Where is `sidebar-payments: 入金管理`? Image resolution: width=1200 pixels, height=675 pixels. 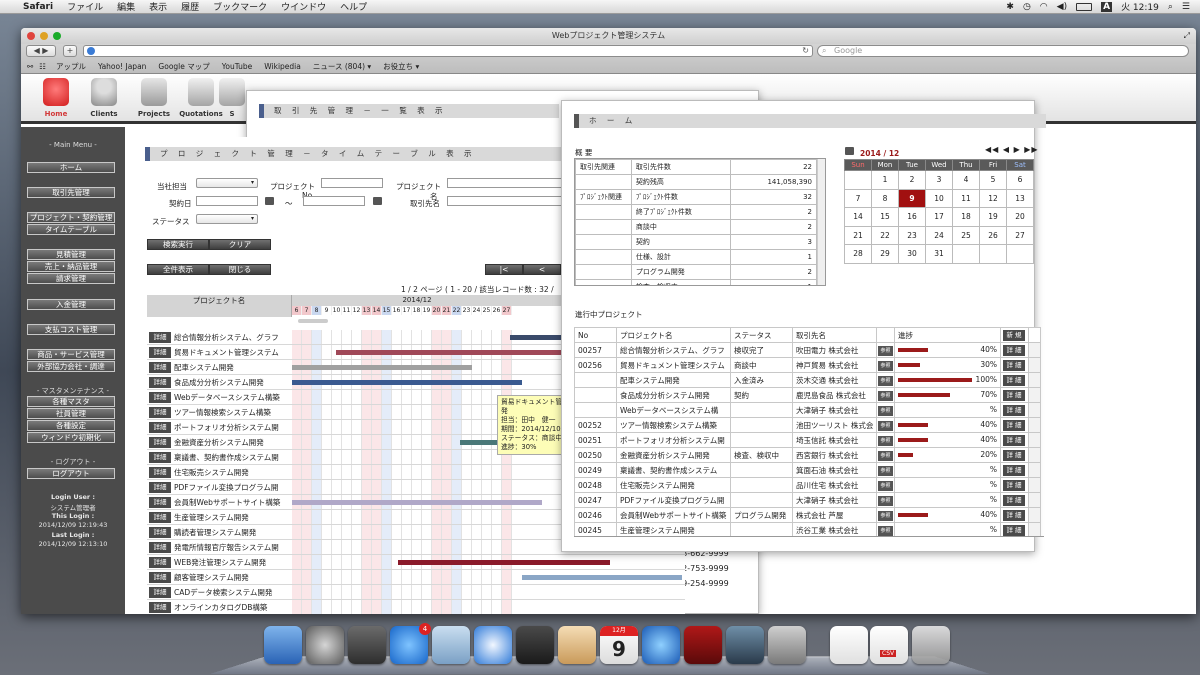
sidebar-payments: 入金管理 is located at coordinates (71, 304).